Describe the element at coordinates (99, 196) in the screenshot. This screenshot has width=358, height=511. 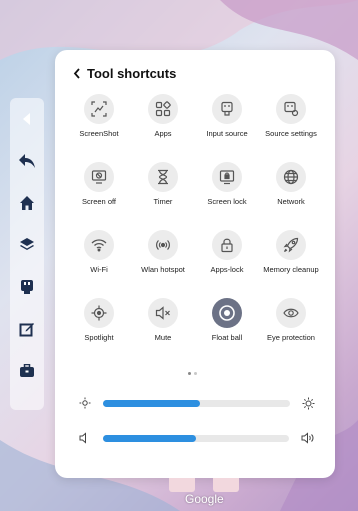
I see `tool-screen-off: Screen off` at that location.